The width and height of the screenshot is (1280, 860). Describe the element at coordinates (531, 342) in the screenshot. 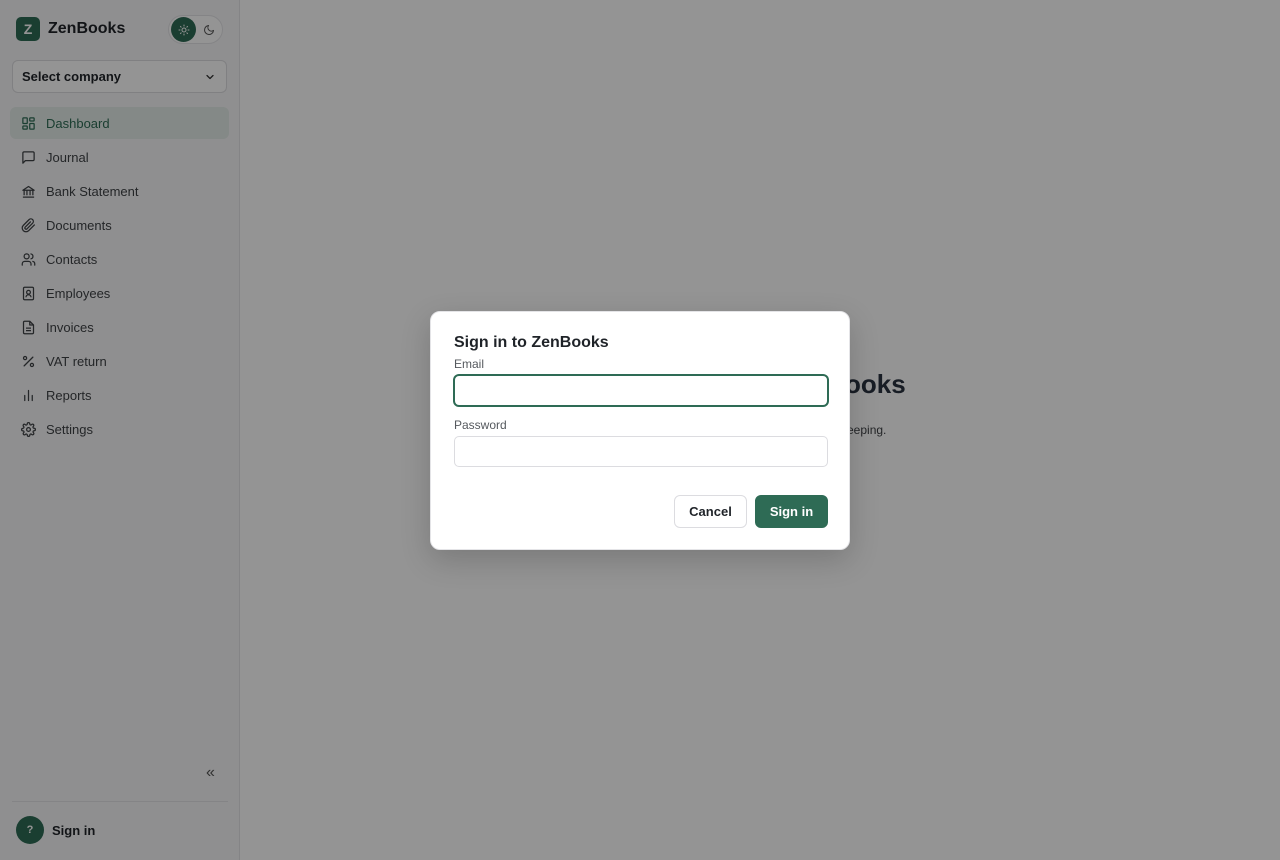

I see `dialog-title: Sign in to ZenBooks` at that location.